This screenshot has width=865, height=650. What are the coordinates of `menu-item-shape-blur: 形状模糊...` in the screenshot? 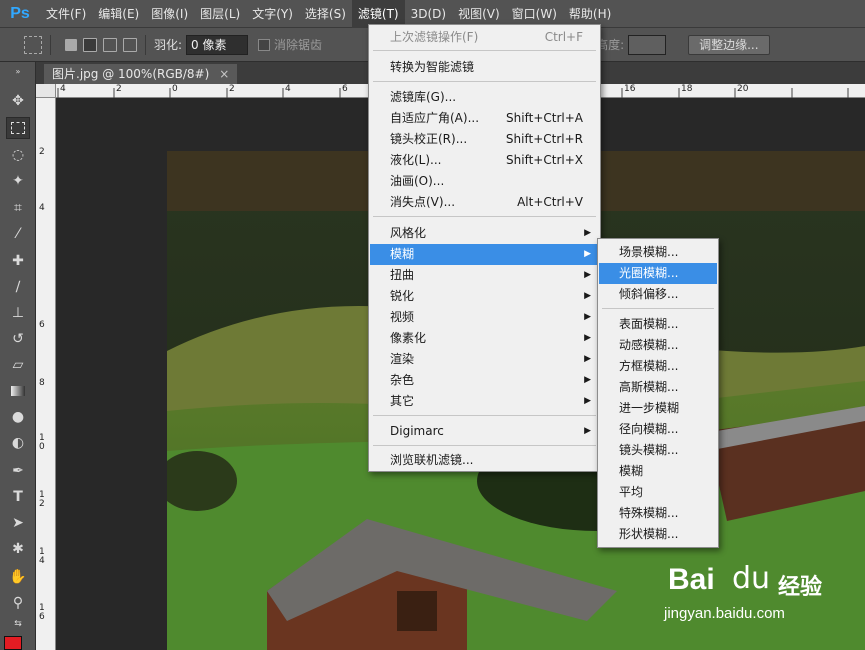 It's located at (658, 534).